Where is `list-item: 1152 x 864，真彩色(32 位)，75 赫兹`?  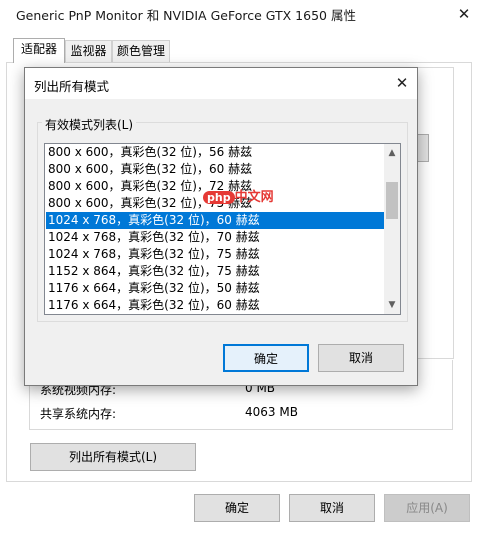 list-item: 1152 x 864，真彩色(32 位)，75 赫兹 is located at coordinates (215, 271).